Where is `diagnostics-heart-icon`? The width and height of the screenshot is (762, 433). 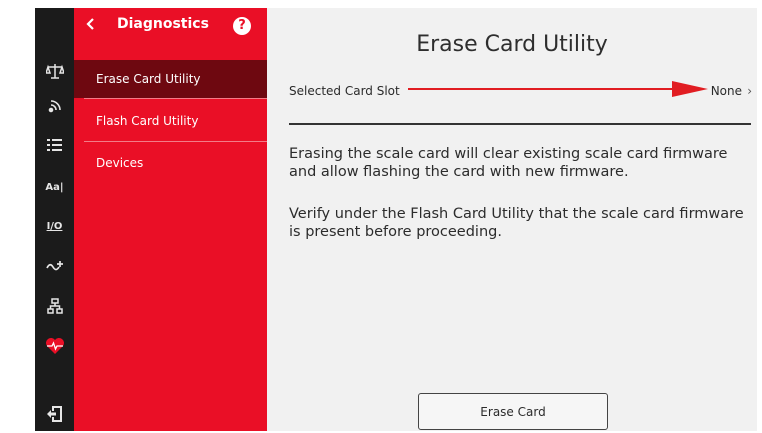 diagnostics-heart-icon is located at coordinates (54, 346).